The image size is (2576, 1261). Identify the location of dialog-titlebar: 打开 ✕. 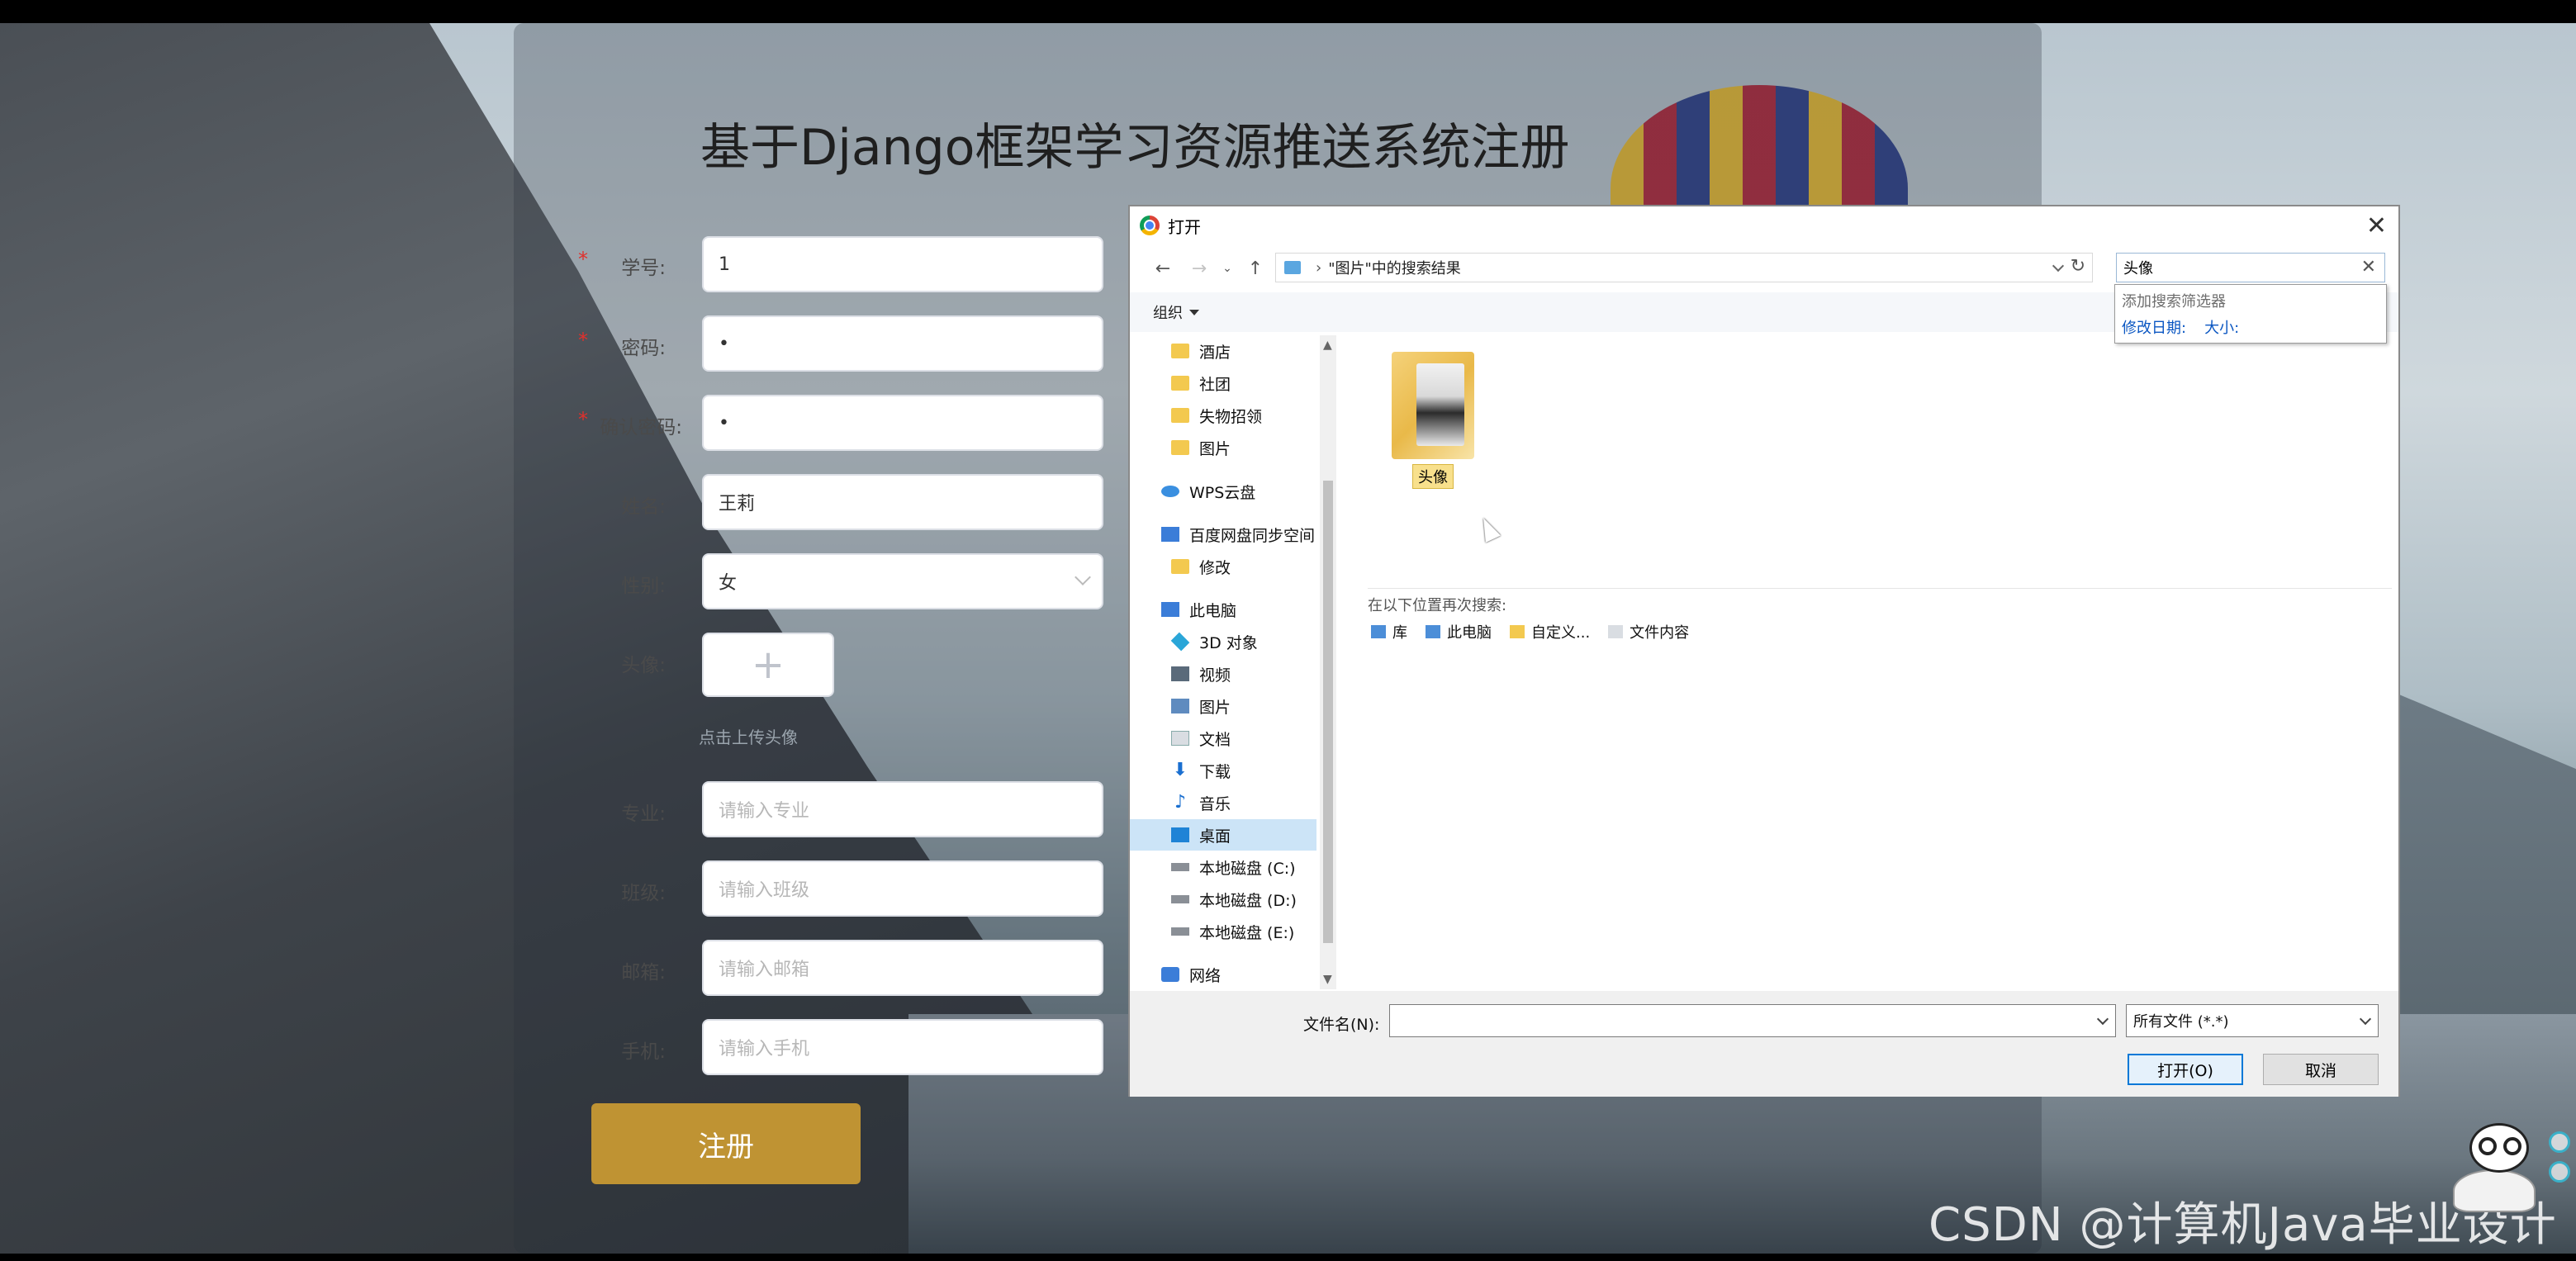
(1764, 225).